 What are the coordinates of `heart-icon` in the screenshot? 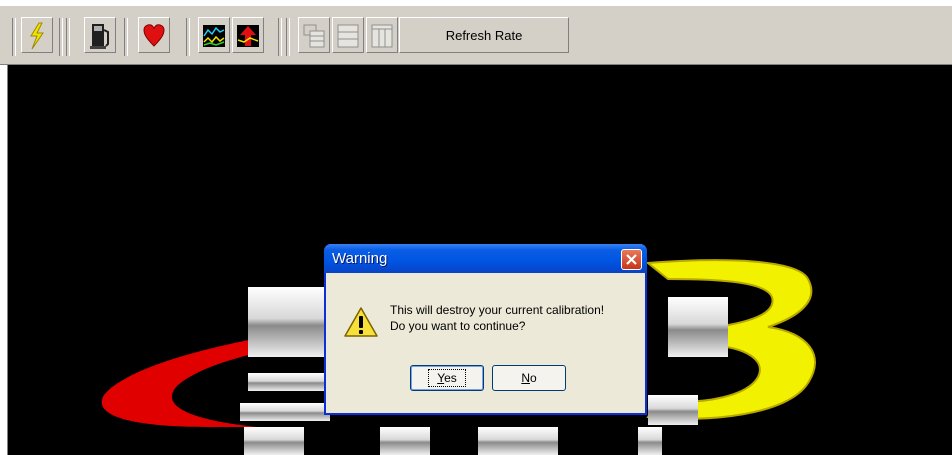 It's located at (154, 35).